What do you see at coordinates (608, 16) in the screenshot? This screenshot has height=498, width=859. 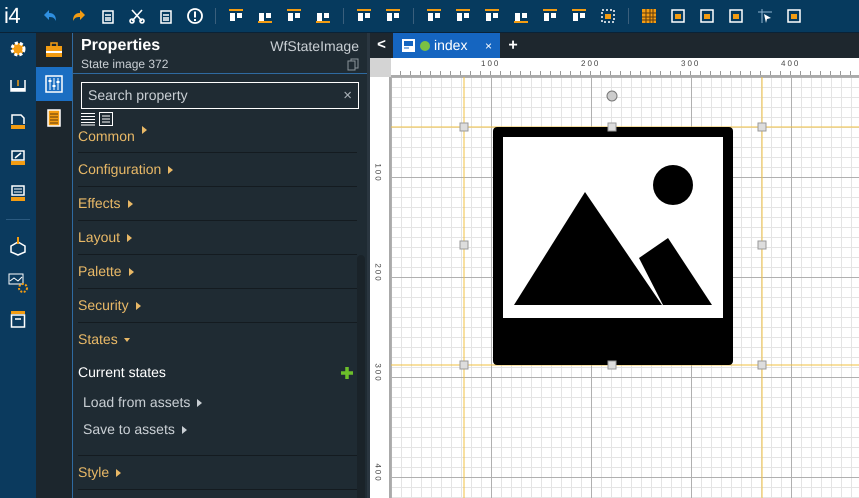 I see `select-icon` at bounding box center [608, 16].